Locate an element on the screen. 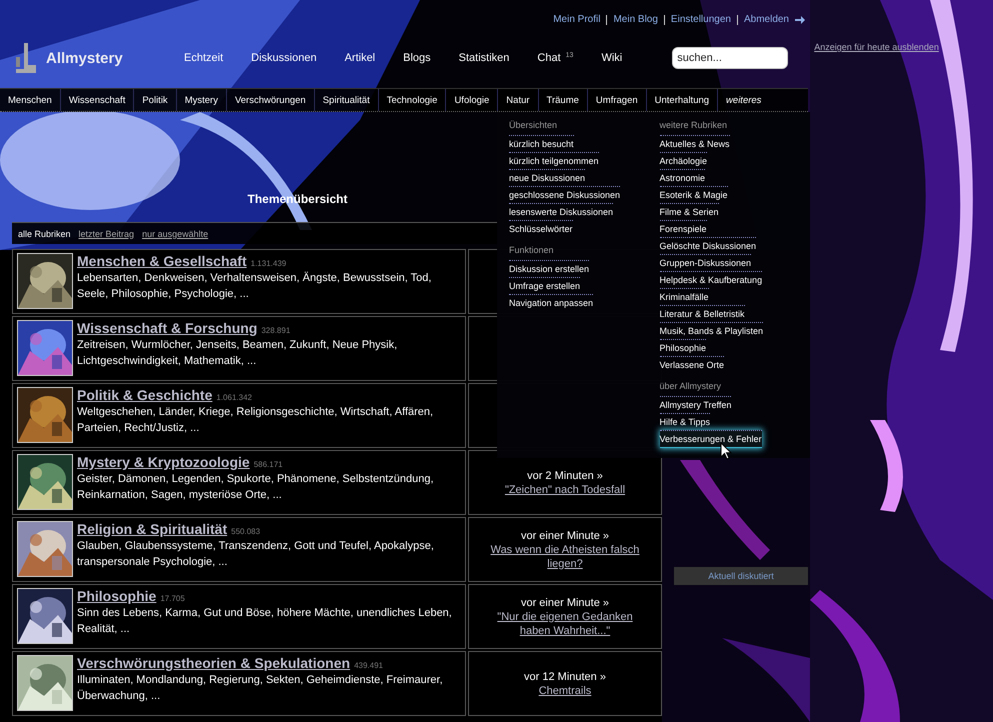 The width and height of the screenshot is (993, 722). menu-item: Umfrage erstellen is located at coordinates (544, 285).